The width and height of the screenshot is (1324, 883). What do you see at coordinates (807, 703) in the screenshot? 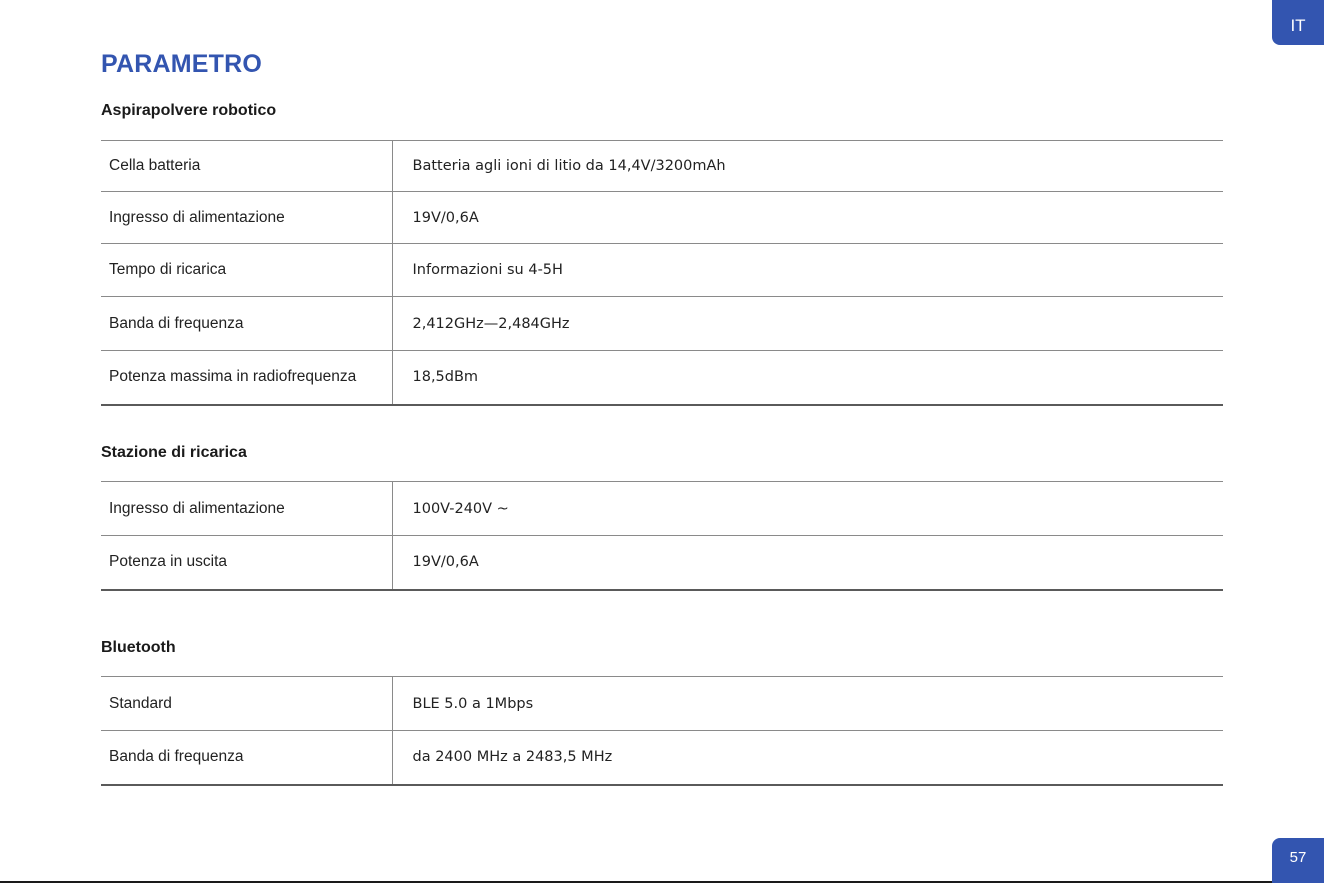
I see `spec-value: BLE 5.0 a 1Mbps` at bounding box center [807, 703].